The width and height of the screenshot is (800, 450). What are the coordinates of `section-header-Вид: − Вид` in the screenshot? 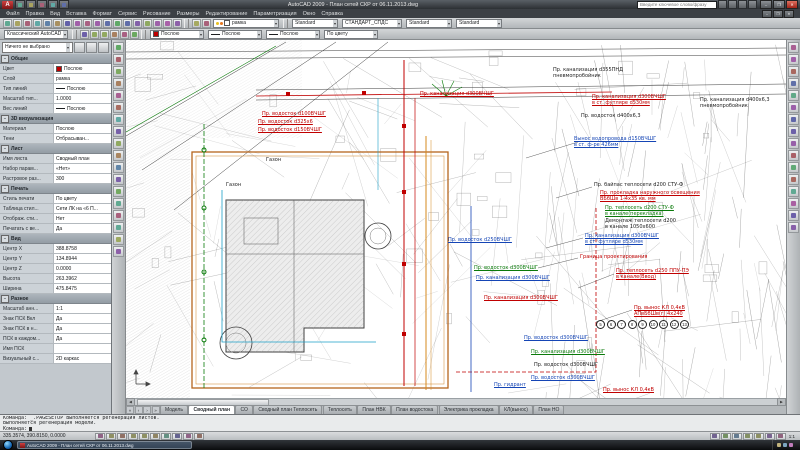 It's located at (55, 239).